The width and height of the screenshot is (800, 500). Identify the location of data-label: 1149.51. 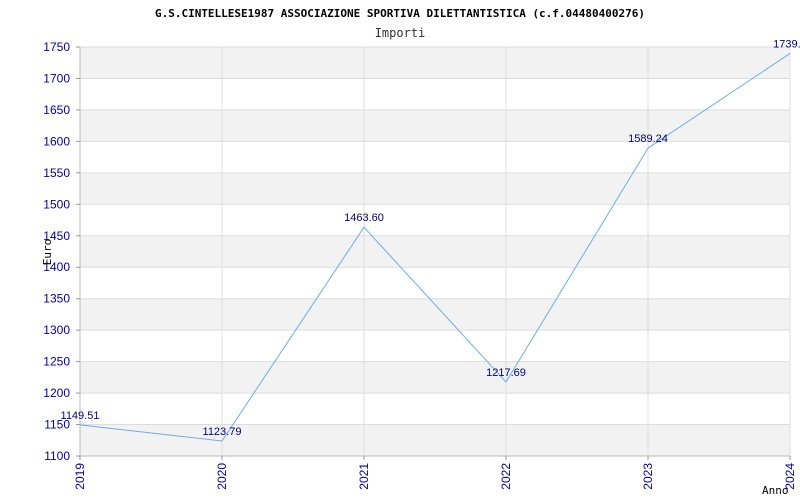
(80, 416).